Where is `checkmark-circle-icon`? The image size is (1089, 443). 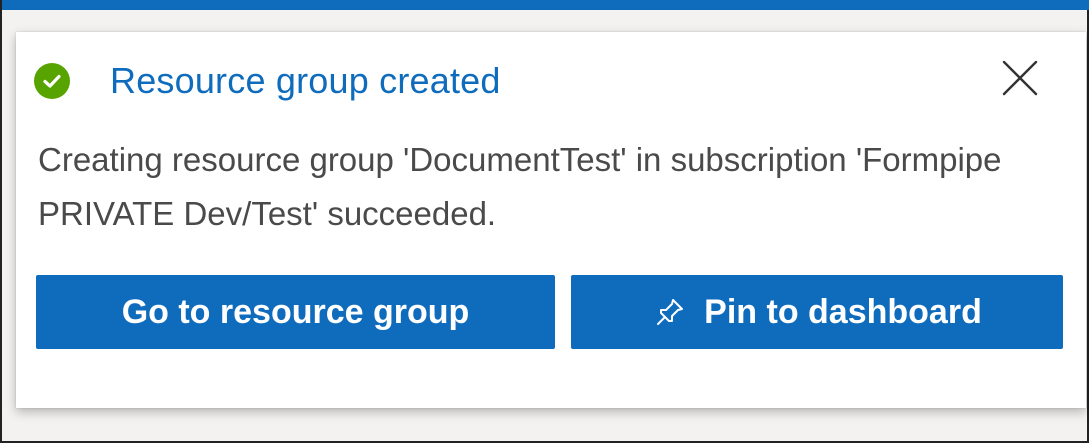
checkmark-circle-icon is located at coordinates (52, 81).